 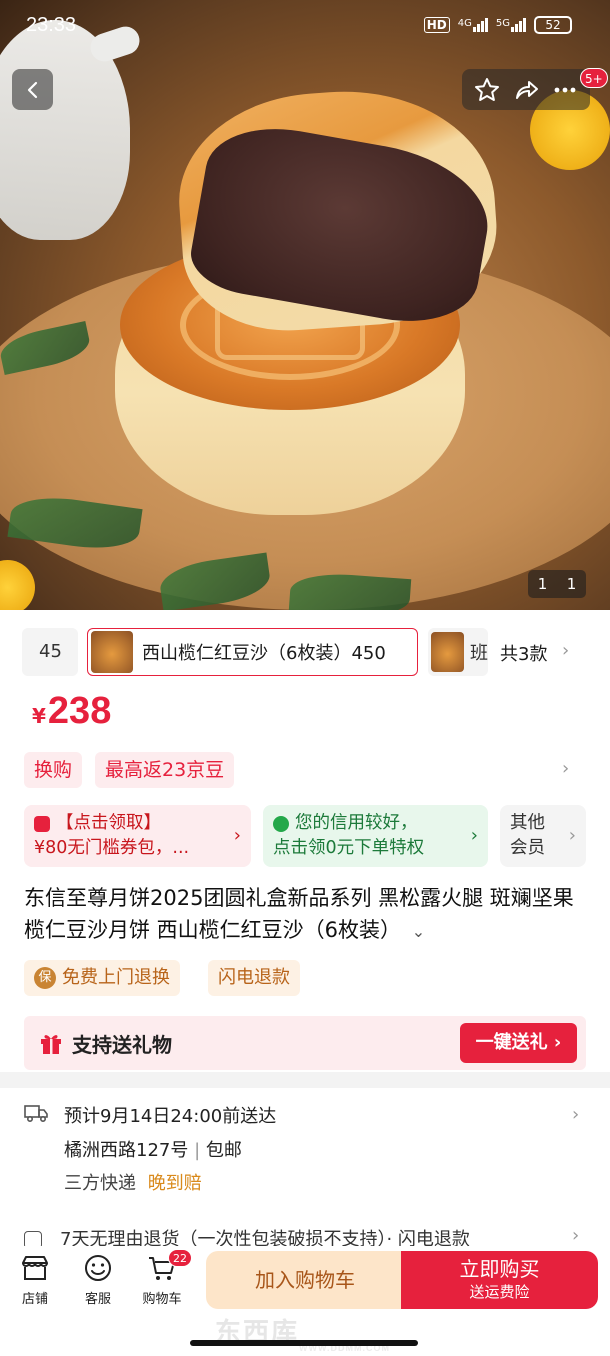 What do you see at coordinates (305, 1280) in the screenshot?
I see `add-to-cart-button: 加入购物车` at bounding box center [305, 1280].